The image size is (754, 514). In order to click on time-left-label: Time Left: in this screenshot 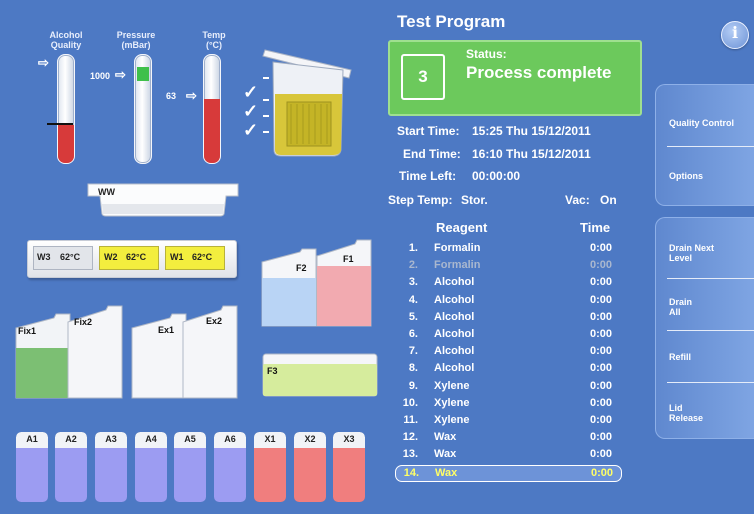, I will do `click(428, 176)`.